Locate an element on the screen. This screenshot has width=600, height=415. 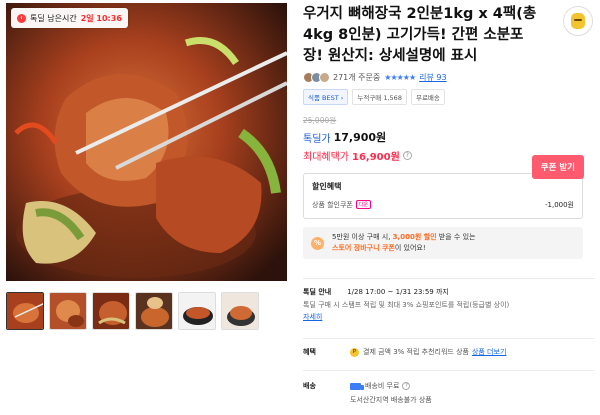
rating-stars: ★★★★★ is located at coordinates (400, 77).